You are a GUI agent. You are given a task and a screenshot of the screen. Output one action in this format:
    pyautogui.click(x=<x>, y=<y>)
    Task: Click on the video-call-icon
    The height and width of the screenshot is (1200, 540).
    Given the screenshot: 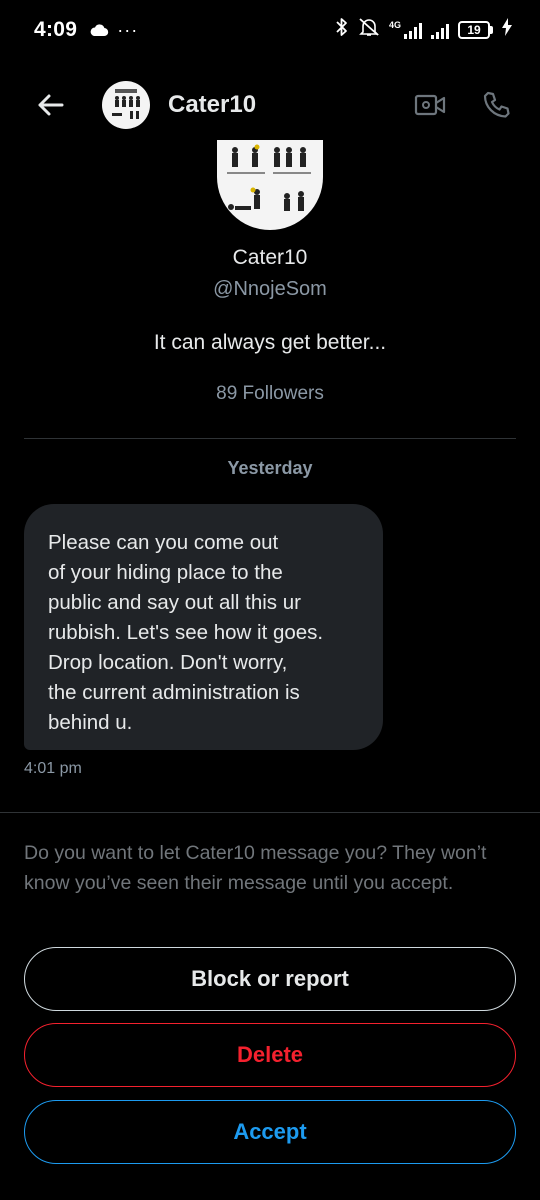 What is the action you would take?
    pyautogui.click(x=430, y=105)
    